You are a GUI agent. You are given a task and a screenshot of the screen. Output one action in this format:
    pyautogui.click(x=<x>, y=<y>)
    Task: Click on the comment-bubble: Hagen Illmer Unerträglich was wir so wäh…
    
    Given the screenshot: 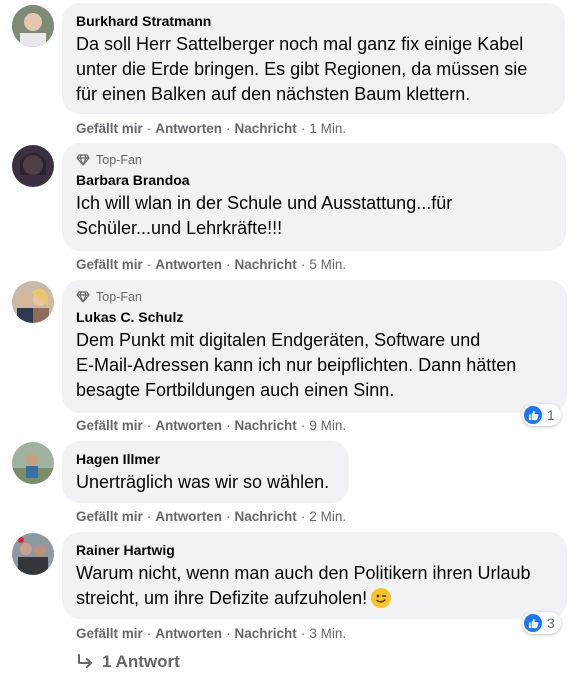 What is the action you would take?
    pyautogui.click(x=205, y=472)
    